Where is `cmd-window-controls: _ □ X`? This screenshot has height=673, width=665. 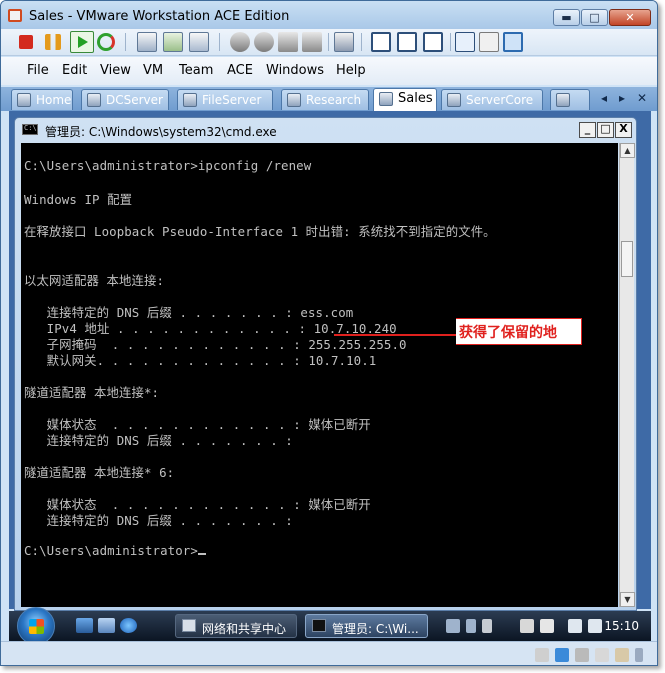 cmd-window-controls: _ □ X is located at coordinates (605, 130).